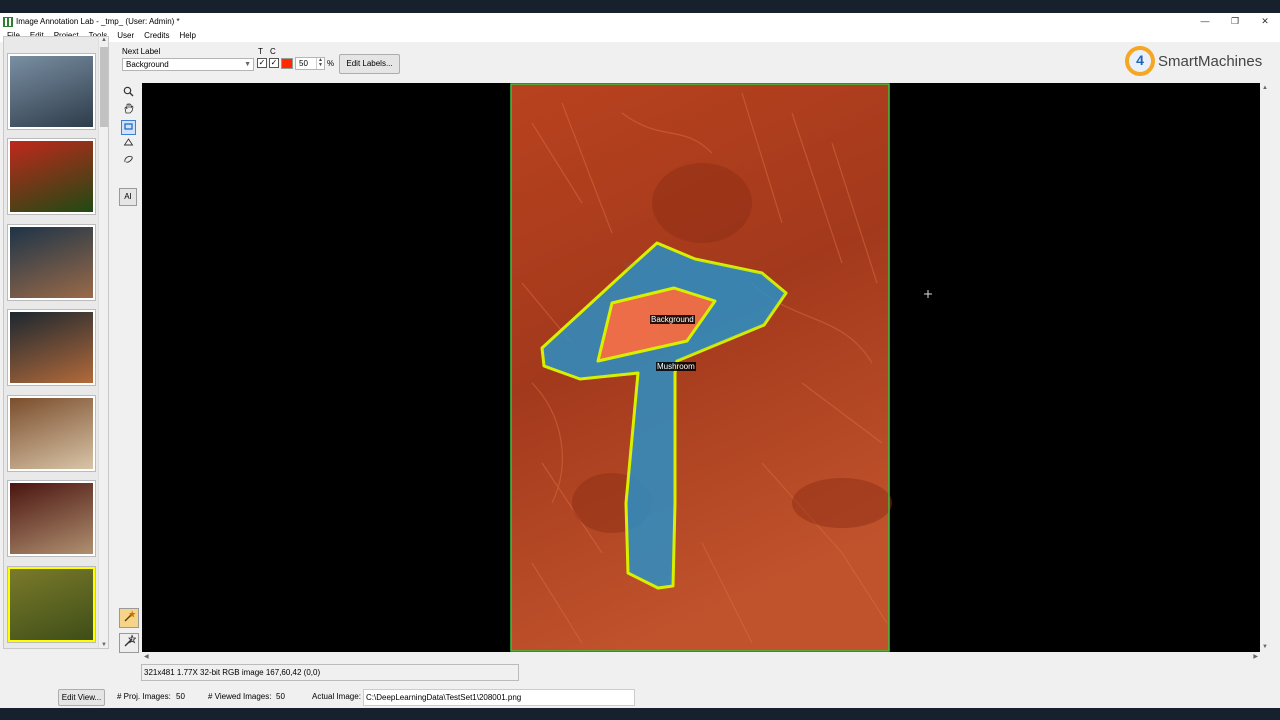 Image resolution: width=1280 pixels, height=720 pixels. Describe the element at coordinates (287, 63) in the screenshot. I see `label-color-swatch` at that location.